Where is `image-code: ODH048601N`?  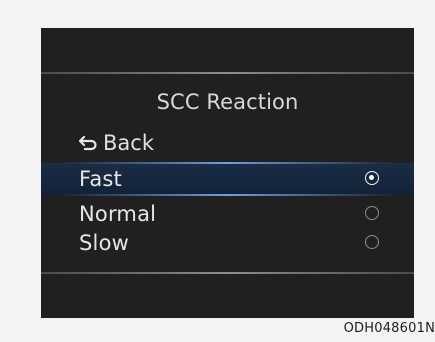 image-code: ODH048601N is located at coordinates (389, 328).